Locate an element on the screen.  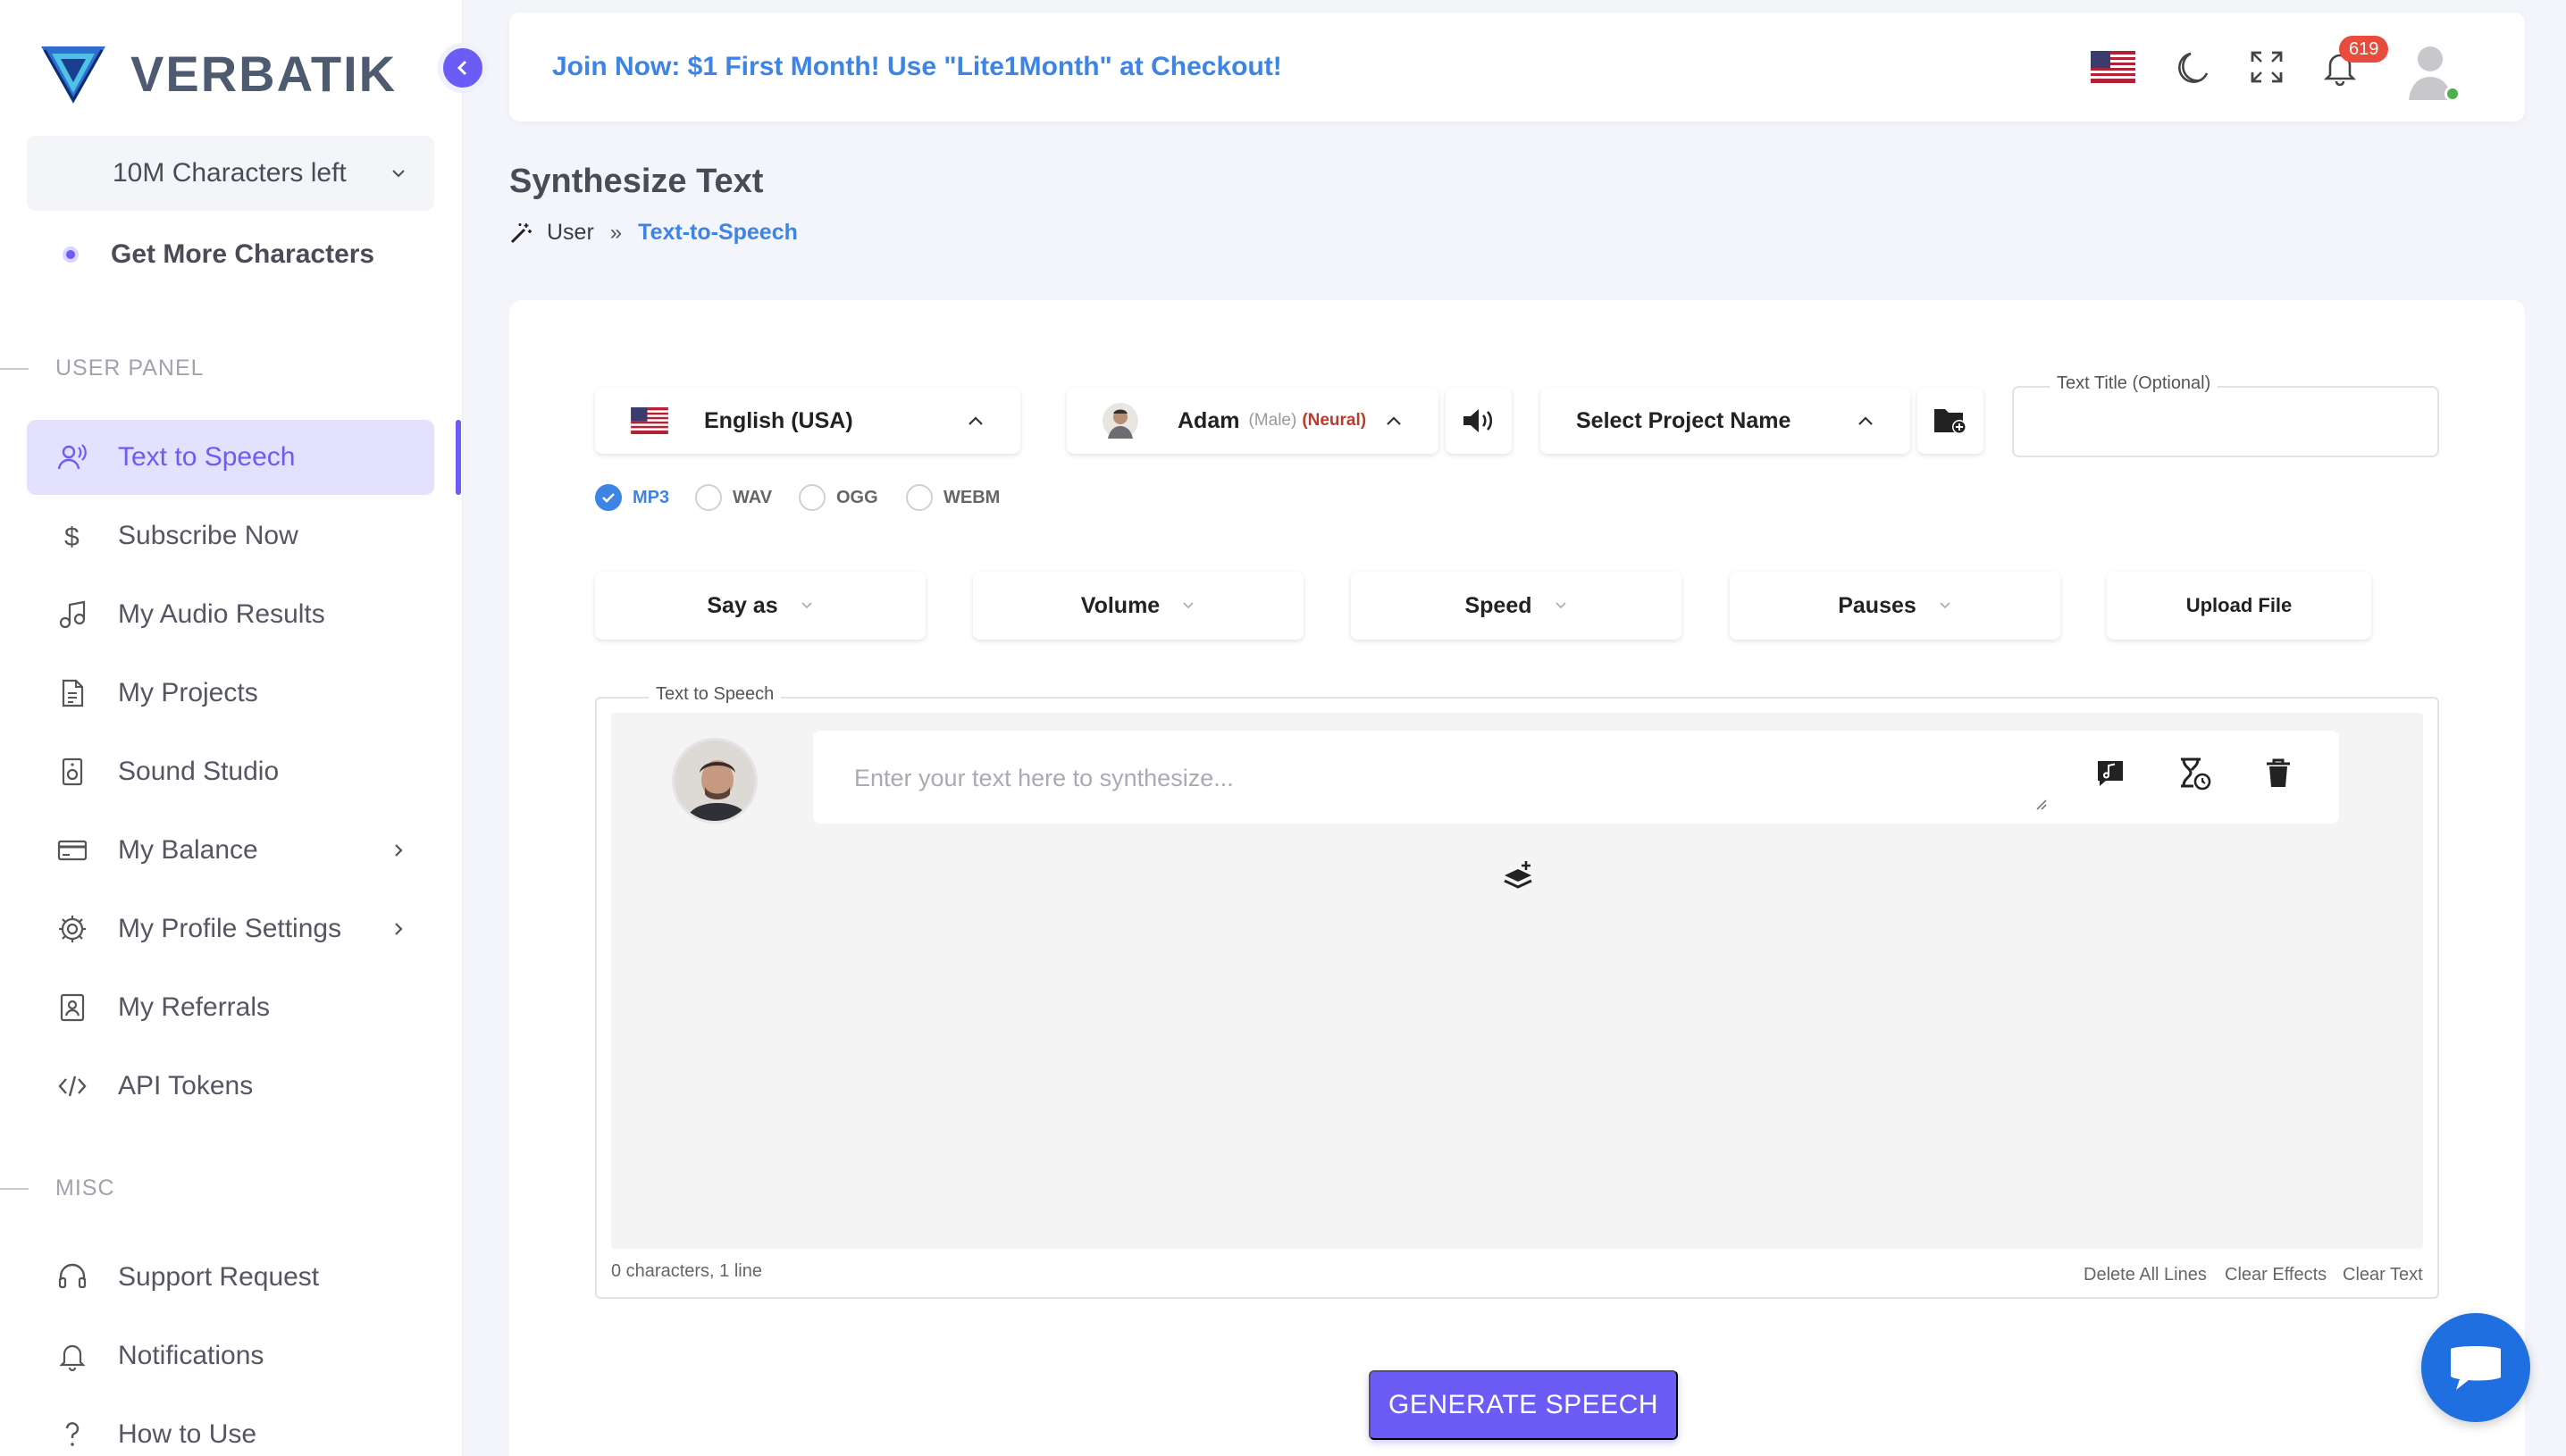
sidebar-item-api-tokens: API Tokens is located at coordinates (231, 1086).